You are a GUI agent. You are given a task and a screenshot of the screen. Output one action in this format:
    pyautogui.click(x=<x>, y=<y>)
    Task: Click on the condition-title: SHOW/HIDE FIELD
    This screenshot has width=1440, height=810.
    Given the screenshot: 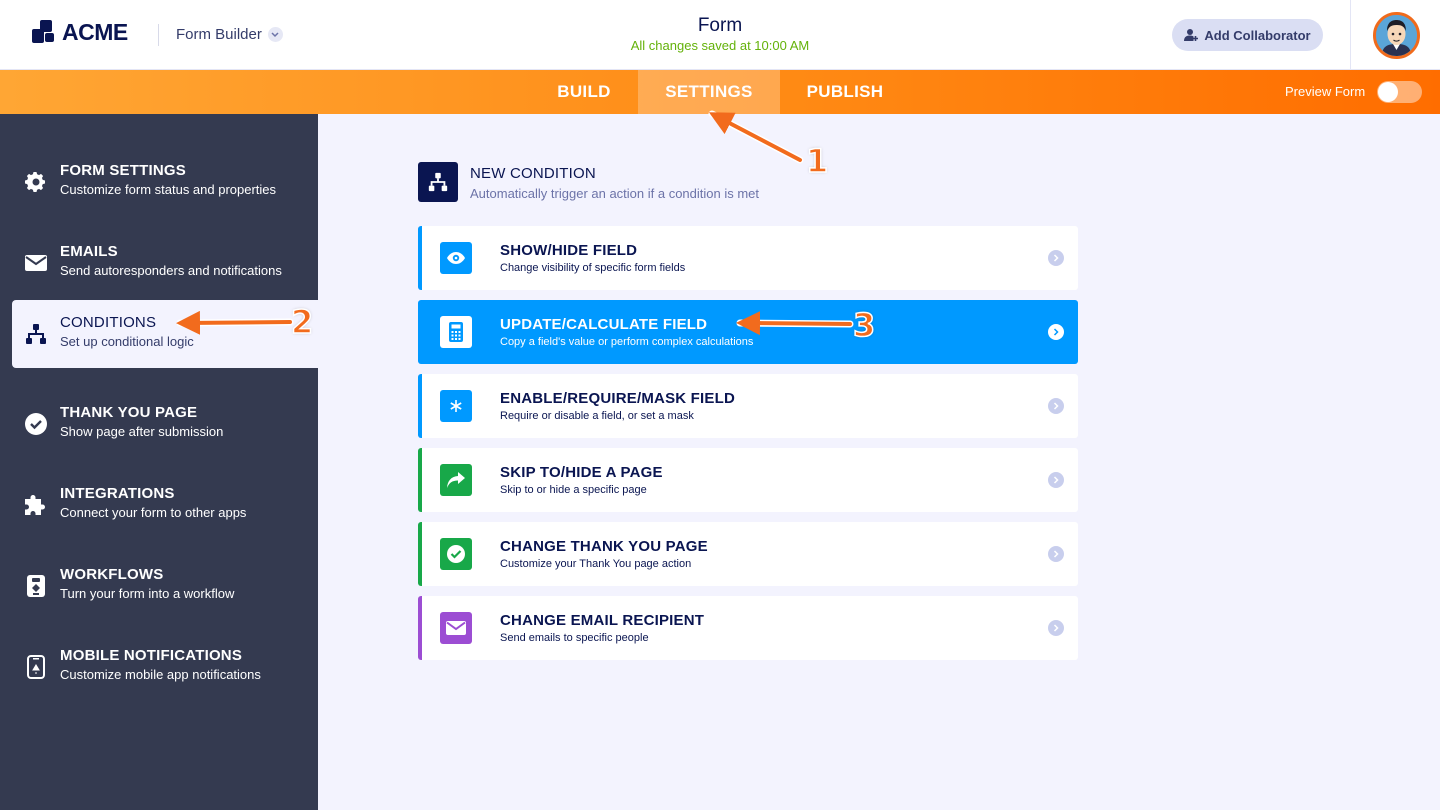 What is the action you would take?
    pyautogui.click(x=569, y=250)
    